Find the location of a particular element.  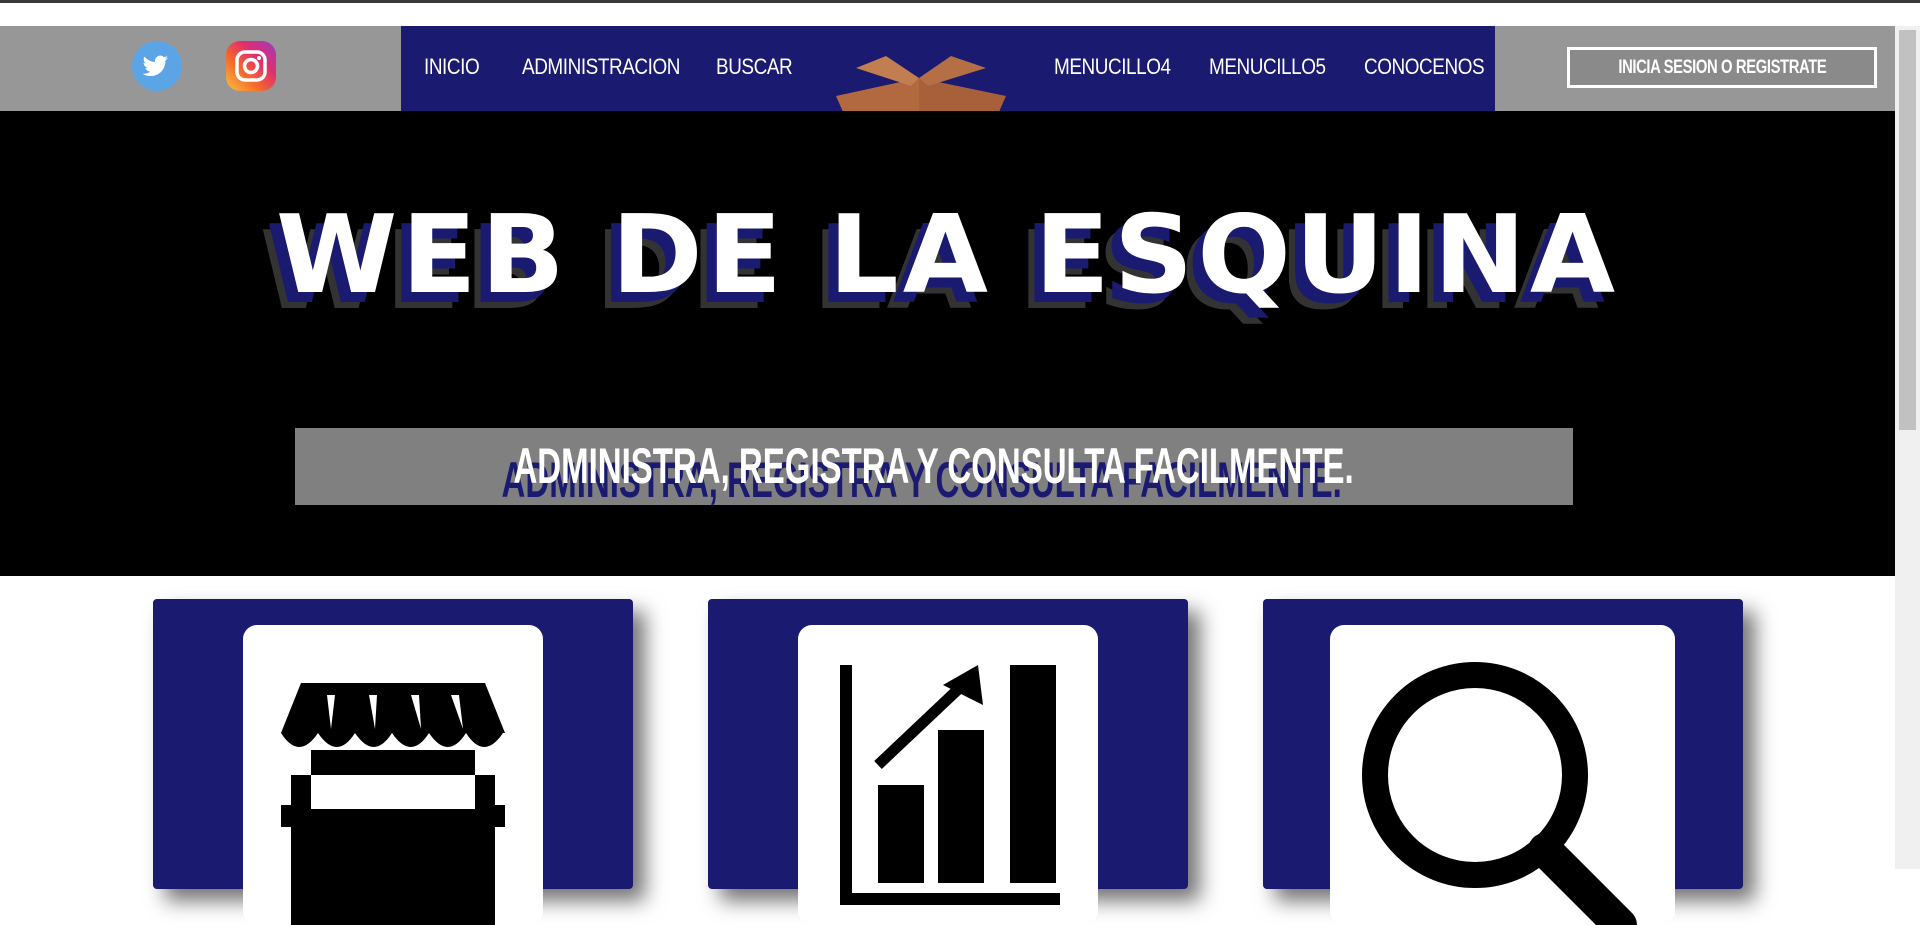

login-register-button: INICIA SESION O REGISTRATE is located at coordinates (1722, 67).